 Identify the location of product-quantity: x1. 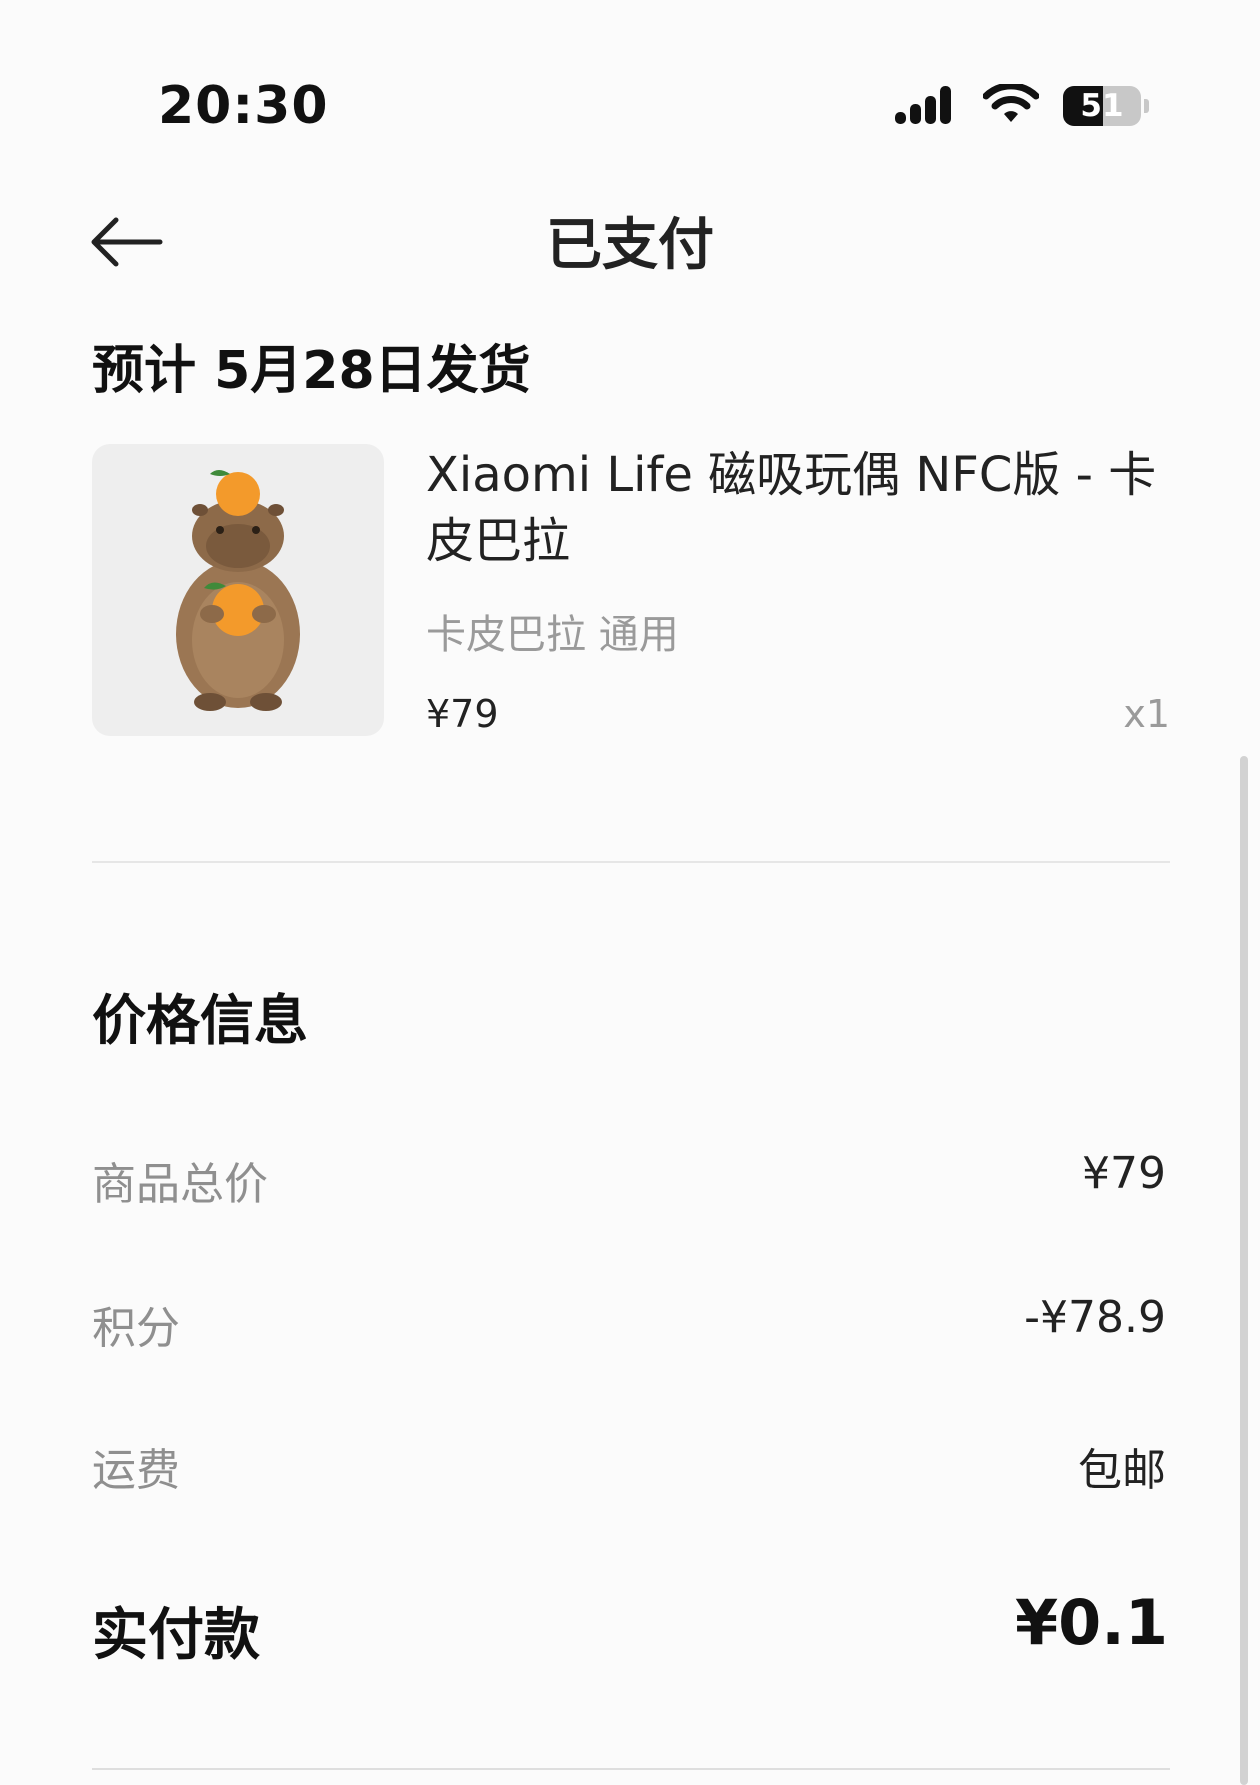
(1146, 714).